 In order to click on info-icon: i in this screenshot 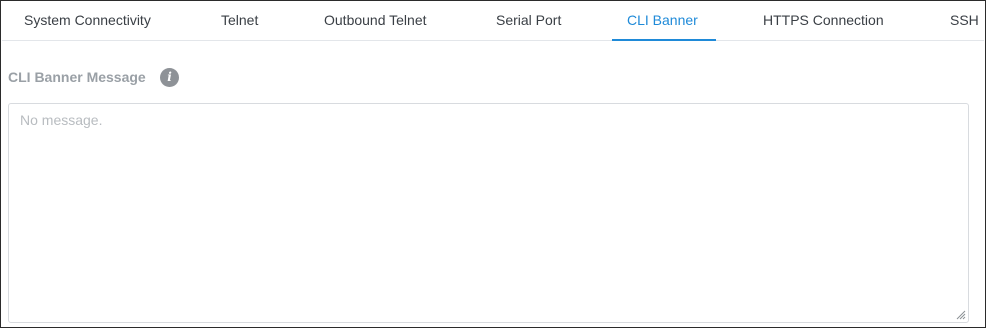, I will do `click(169, 77)`.